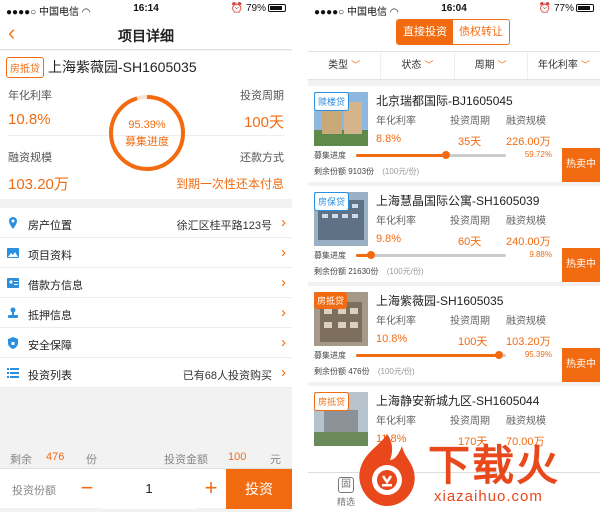  I want to click on finance-scale: 融资规模 103.20万, so click(38, 172).